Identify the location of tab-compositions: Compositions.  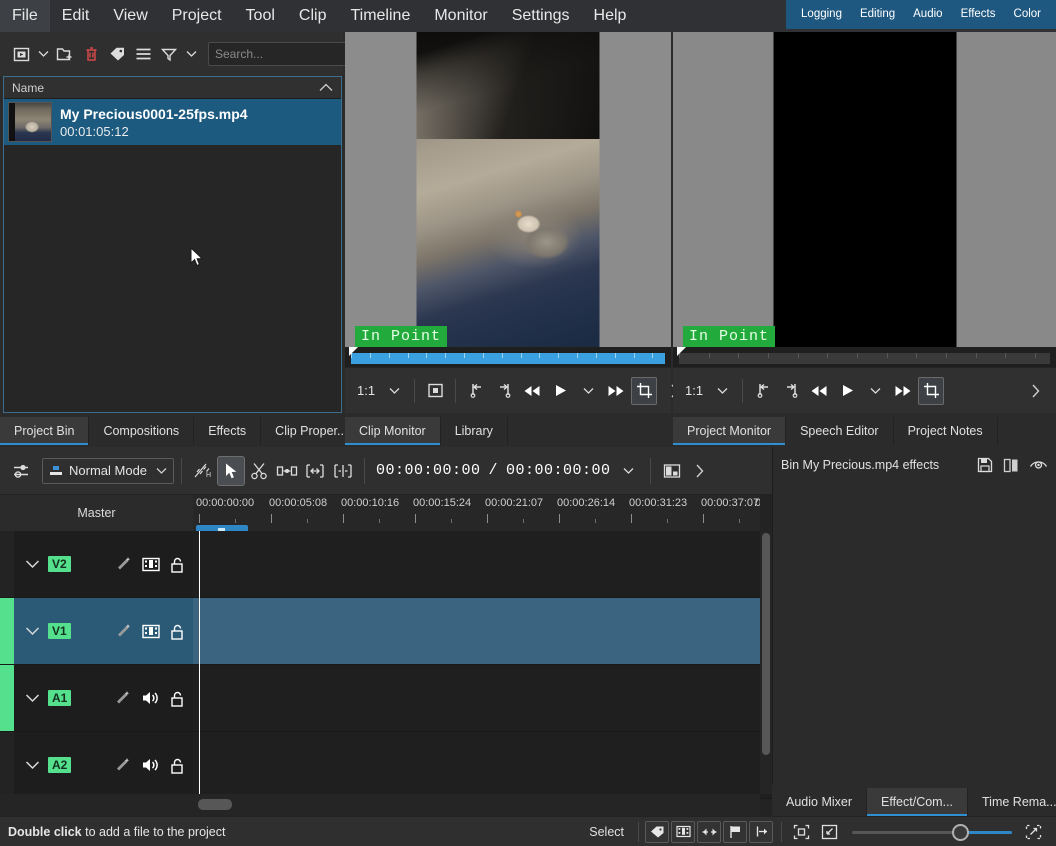
(142, 431).